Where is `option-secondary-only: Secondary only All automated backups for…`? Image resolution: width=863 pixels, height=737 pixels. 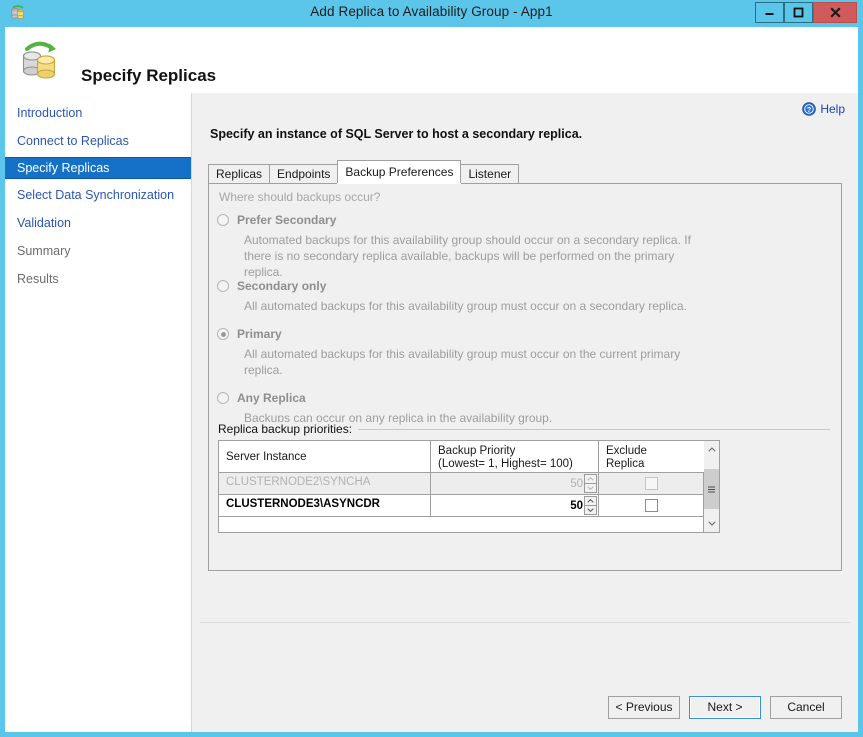
option-secondary-only: Secondary only All automated backups for… is located at coordinates (452, 296).